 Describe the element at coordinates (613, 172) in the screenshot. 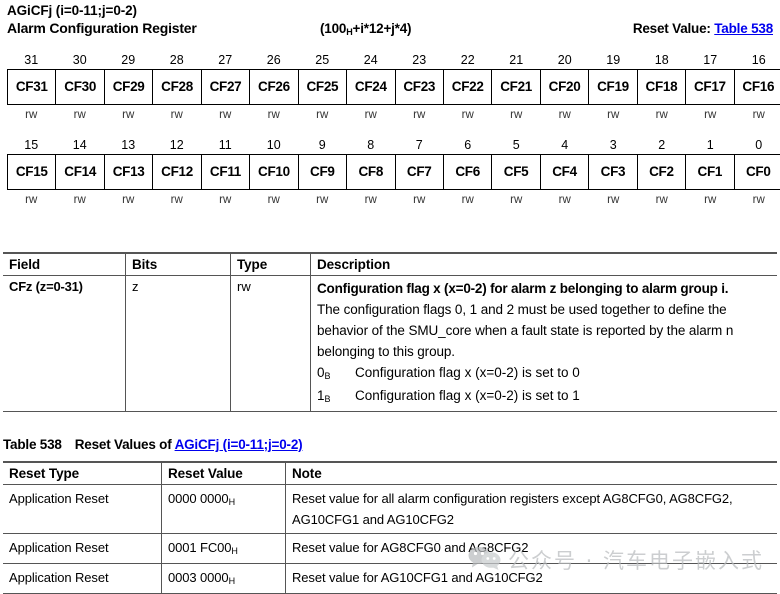

I see `bit-field-cell: CF3` at that location.